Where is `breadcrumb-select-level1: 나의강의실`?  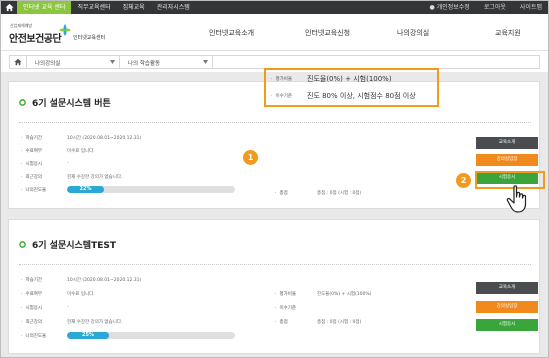
breadcrumb-select-level1: 나의강의실 is located at coordinates (73, 62).